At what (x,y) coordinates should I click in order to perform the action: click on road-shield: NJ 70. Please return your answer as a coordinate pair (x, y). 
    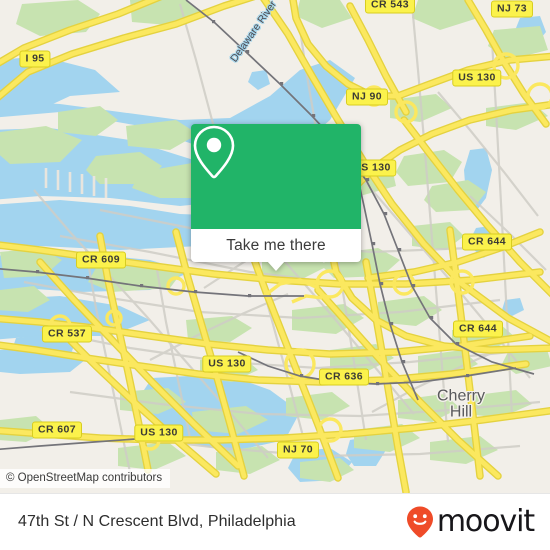
    Looking at the image, I should click on (298, 450).